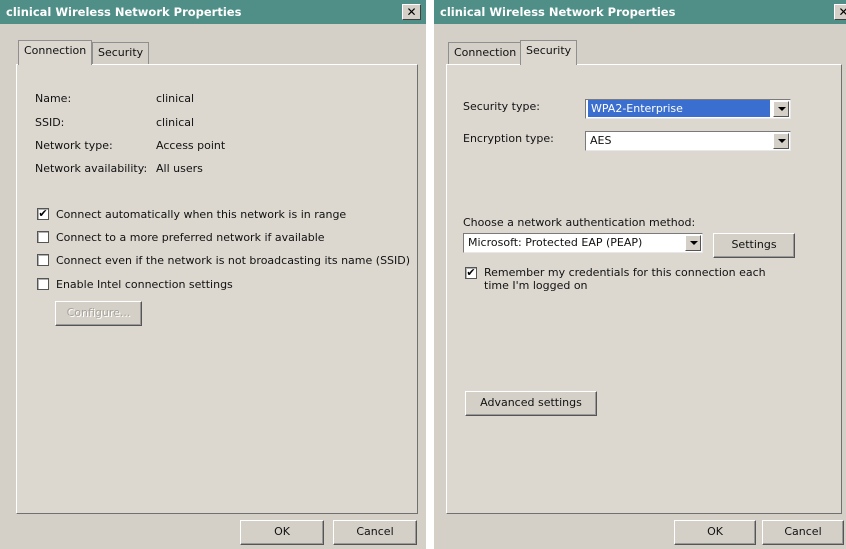  I want to click on auth-method-label: Choose a network authentication method:, so click(579, 222).